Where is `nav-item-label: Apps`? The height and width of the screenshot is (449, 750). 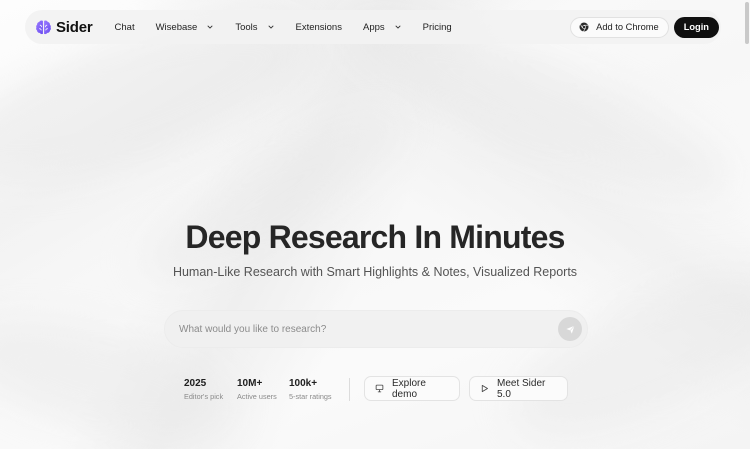
nav-item-label: Apps is located at coordinates (373, 27).